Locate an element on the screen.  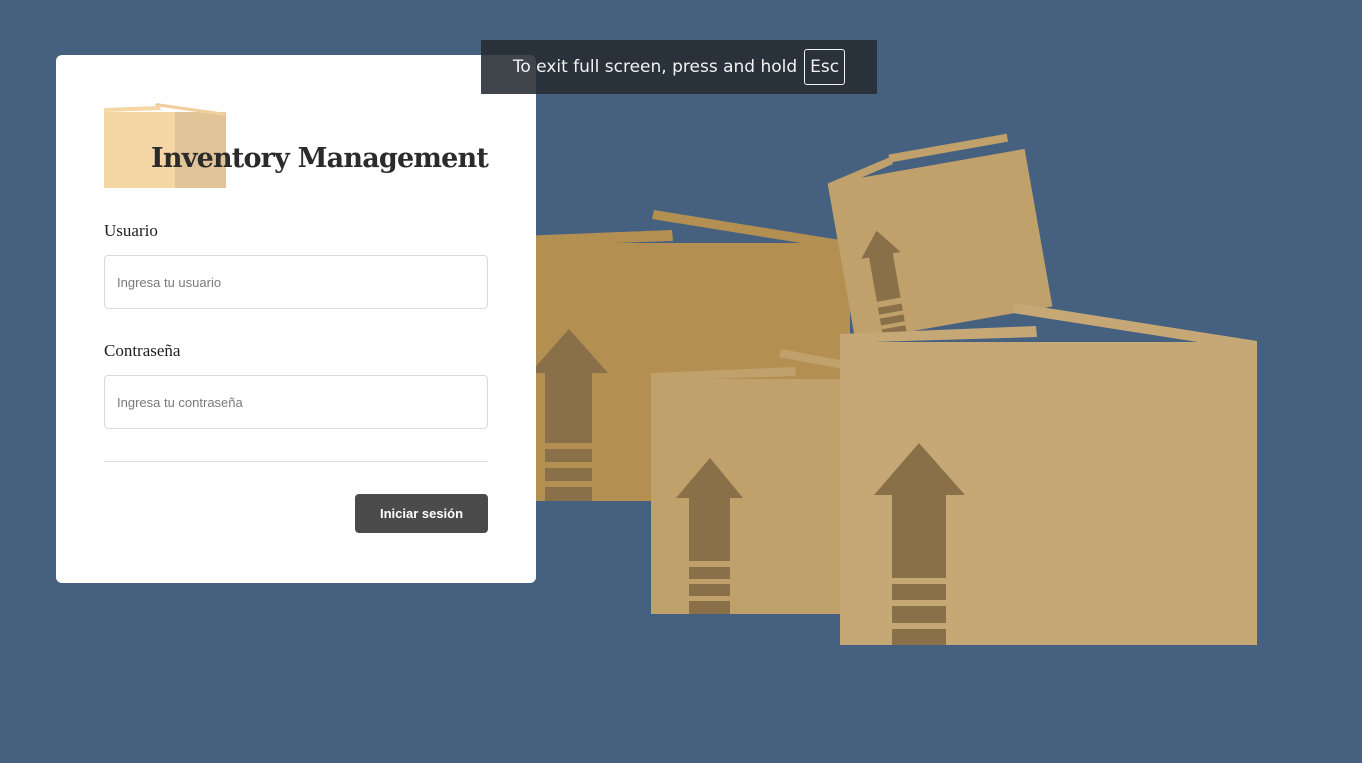
fullscreen-exit-notice: To exit full screen, press and hold Esc is located at coordinates (679, 67).